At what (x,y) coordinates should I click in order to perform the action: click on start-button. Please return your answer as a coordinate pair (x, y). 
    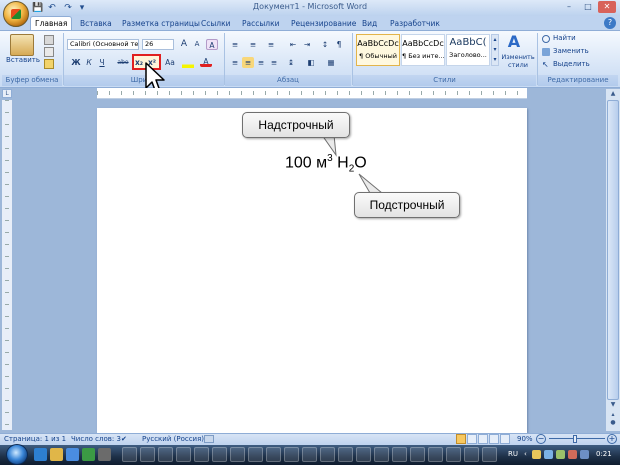
    Looking at the image, I should click on (17, 454).